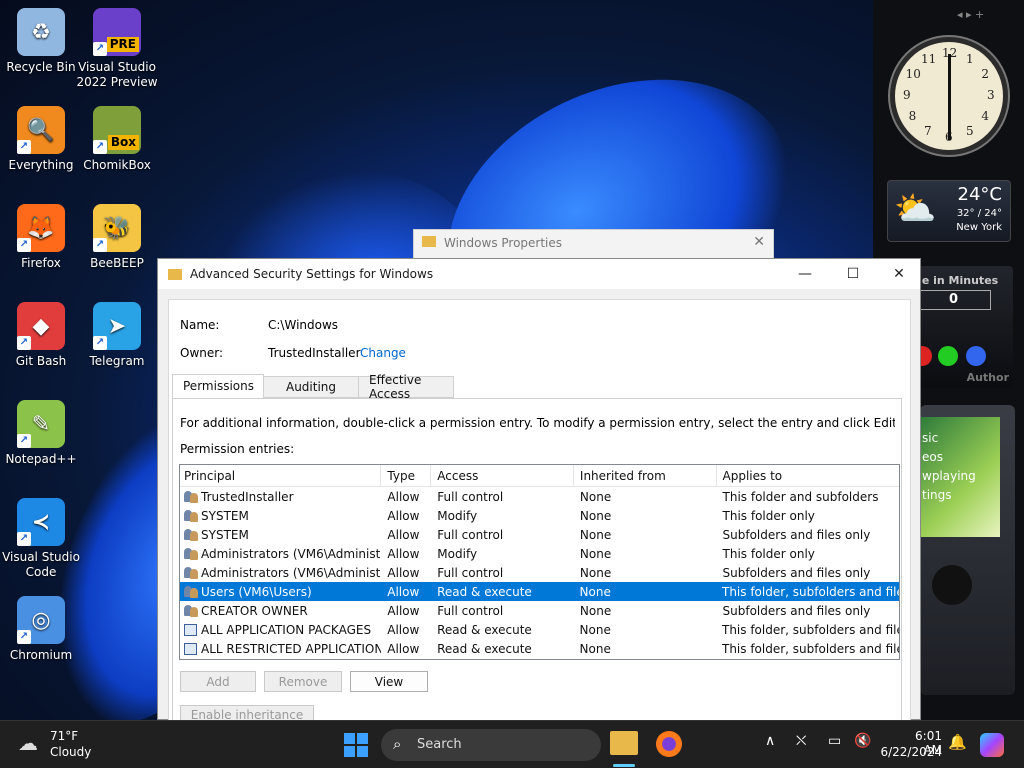 The height and width of the screenshot is (768, 1024). I want to click on glyph-icon: ◆, so click(41, 326).